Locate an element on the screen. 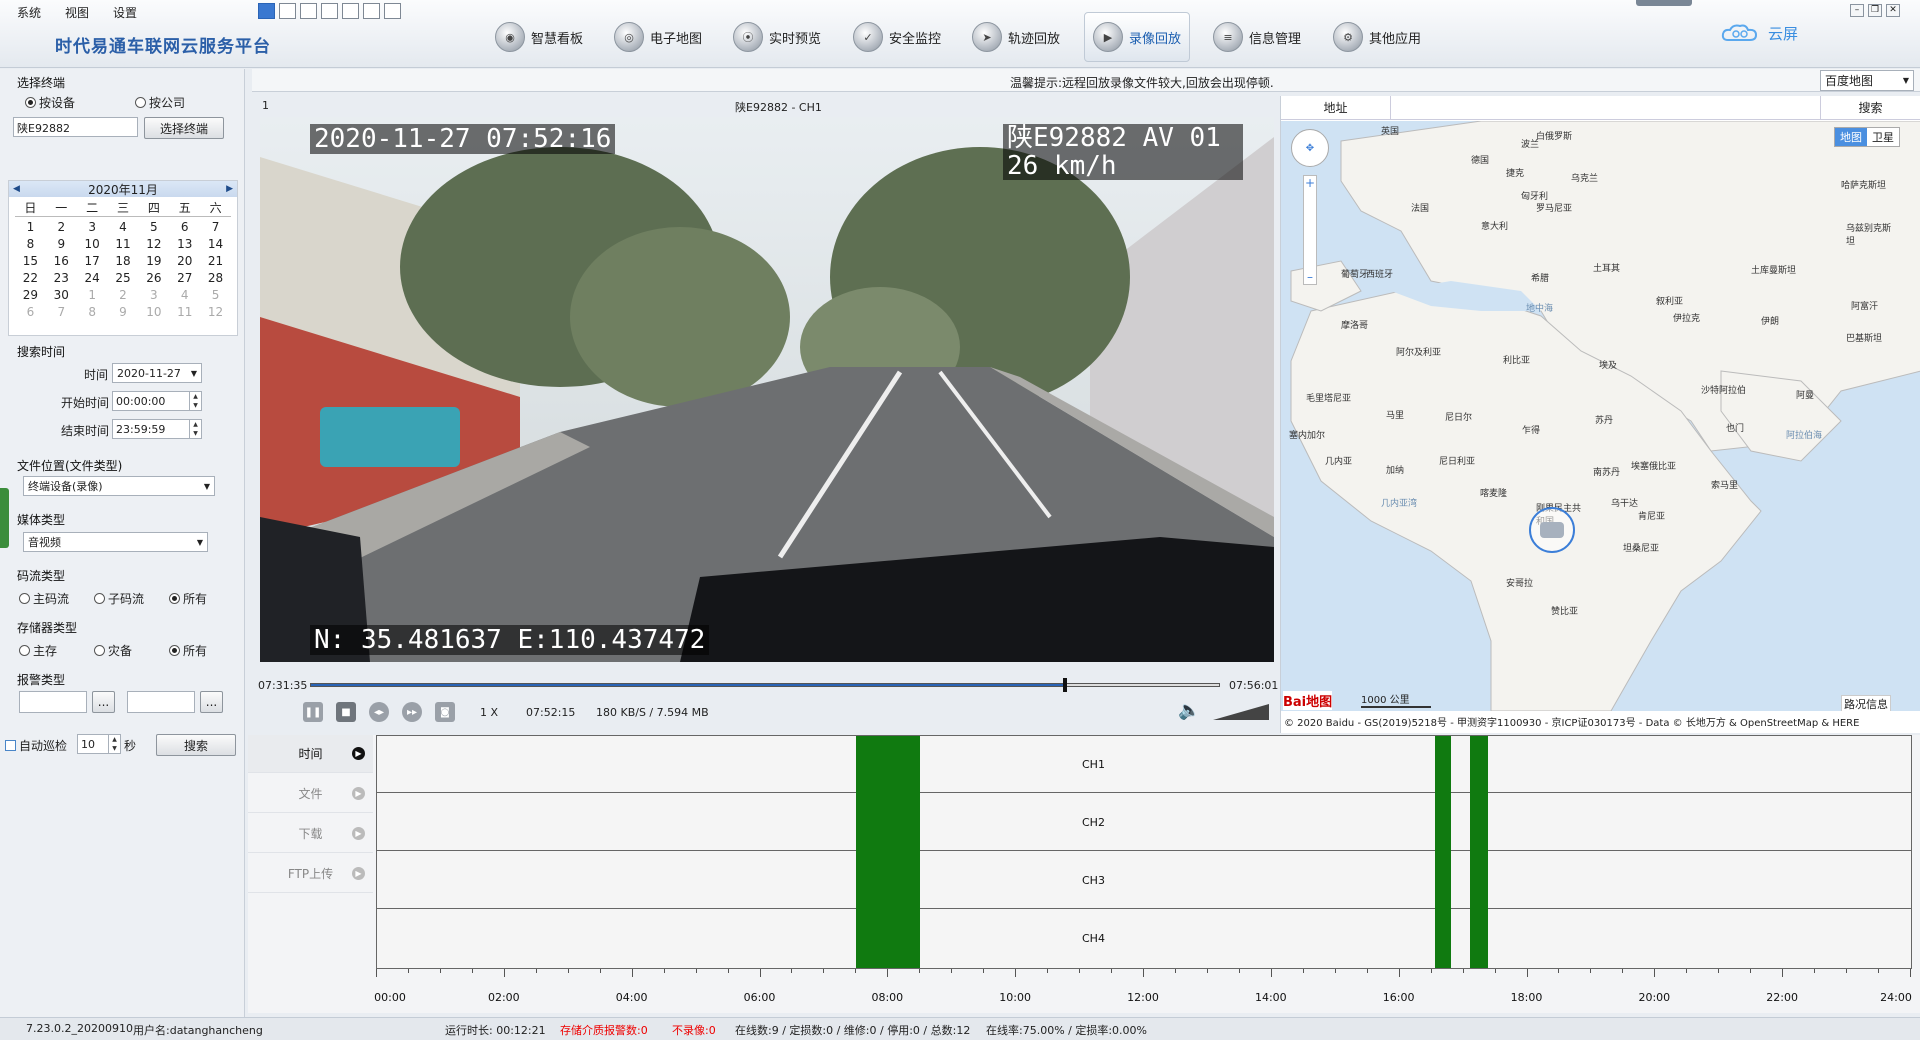  layout-2-icon is located at coordinates (287, 11).